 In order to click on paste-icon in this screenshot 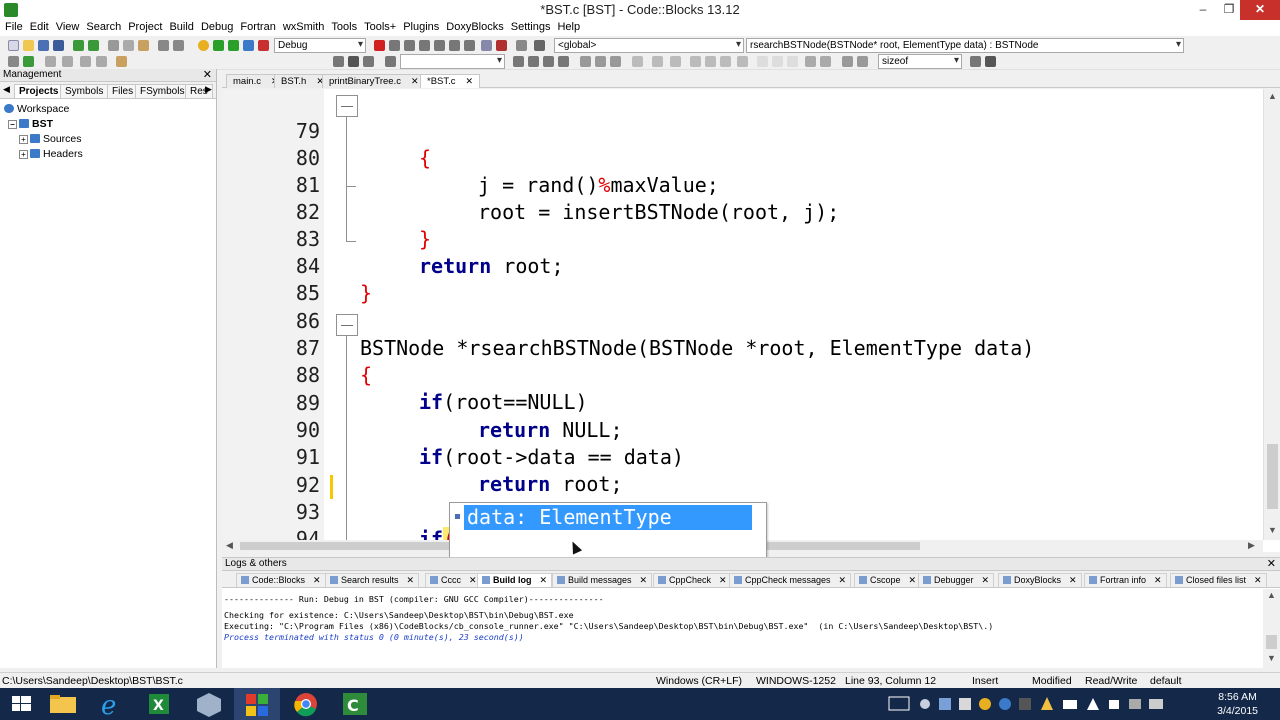, I will do `click(143, 45)`.